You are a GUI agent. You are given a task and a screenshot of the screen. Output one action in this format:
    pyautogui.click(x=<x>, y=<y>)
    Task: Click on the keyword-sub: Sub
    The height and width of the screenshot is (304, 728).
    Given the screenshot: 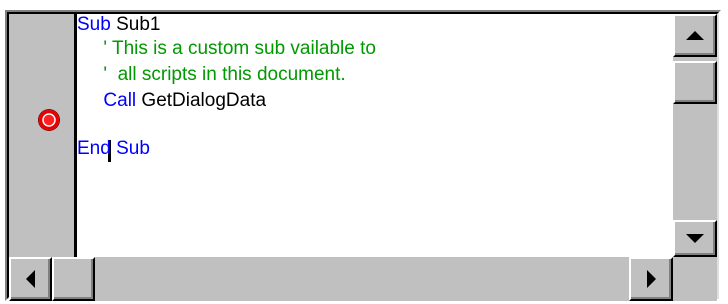 What is the action you would take?
    pyautogui.click(x=94, y=24)
    